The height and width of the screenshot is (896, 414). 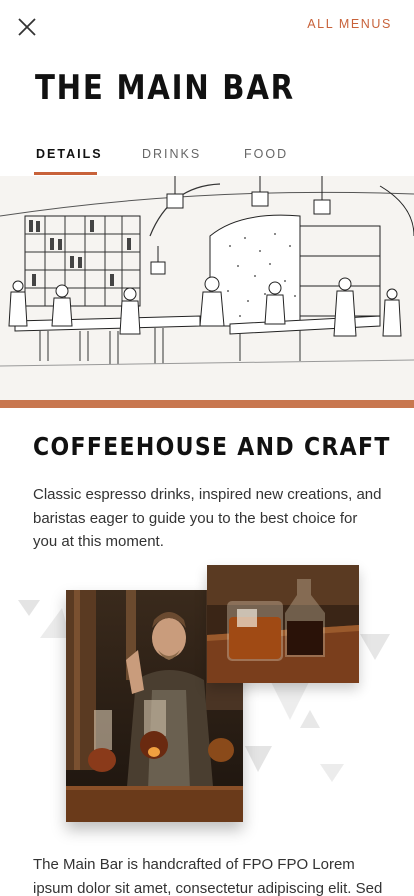 I want to click on drinks-photo, so click(x=283, y=624).